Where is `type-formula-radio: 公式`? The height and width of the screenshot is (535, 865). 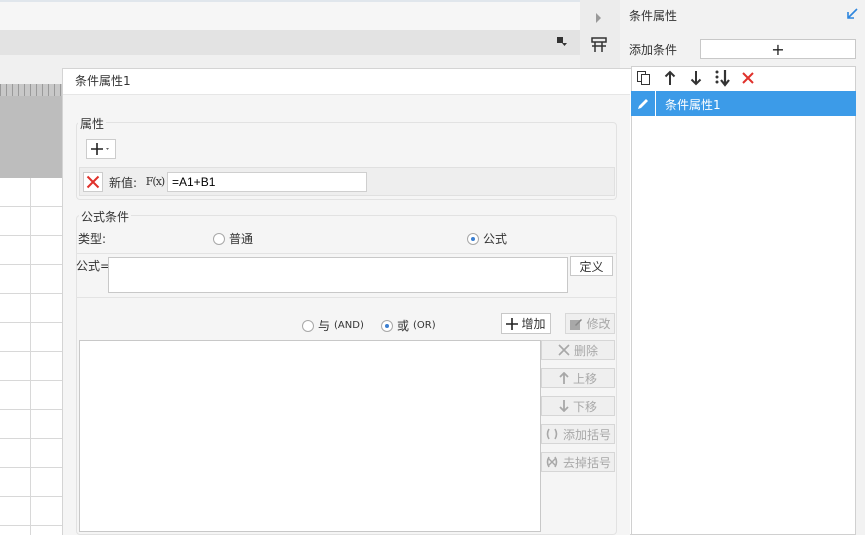 type-formula-radio: 公式 is located at coordinates (487, 238).